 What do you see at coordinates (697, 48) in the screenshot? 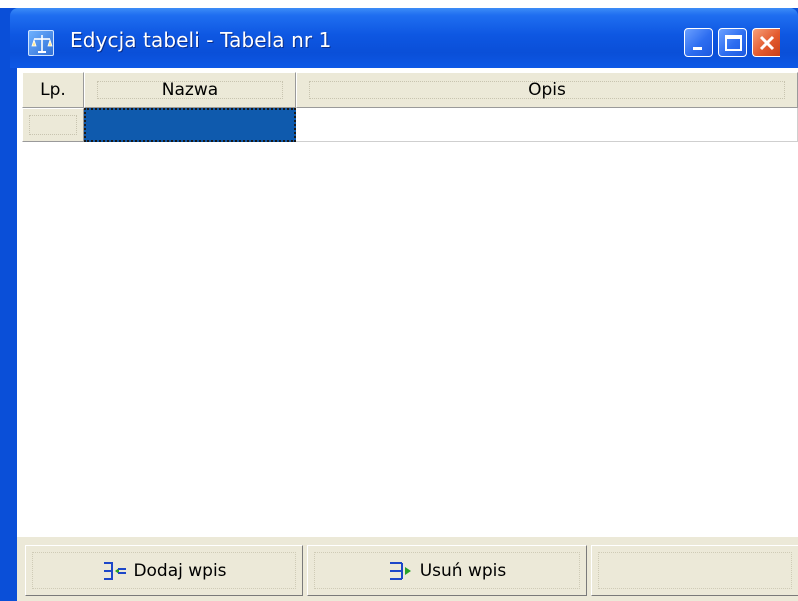
I see `minimize-icon` at bounding box center [697, 48].